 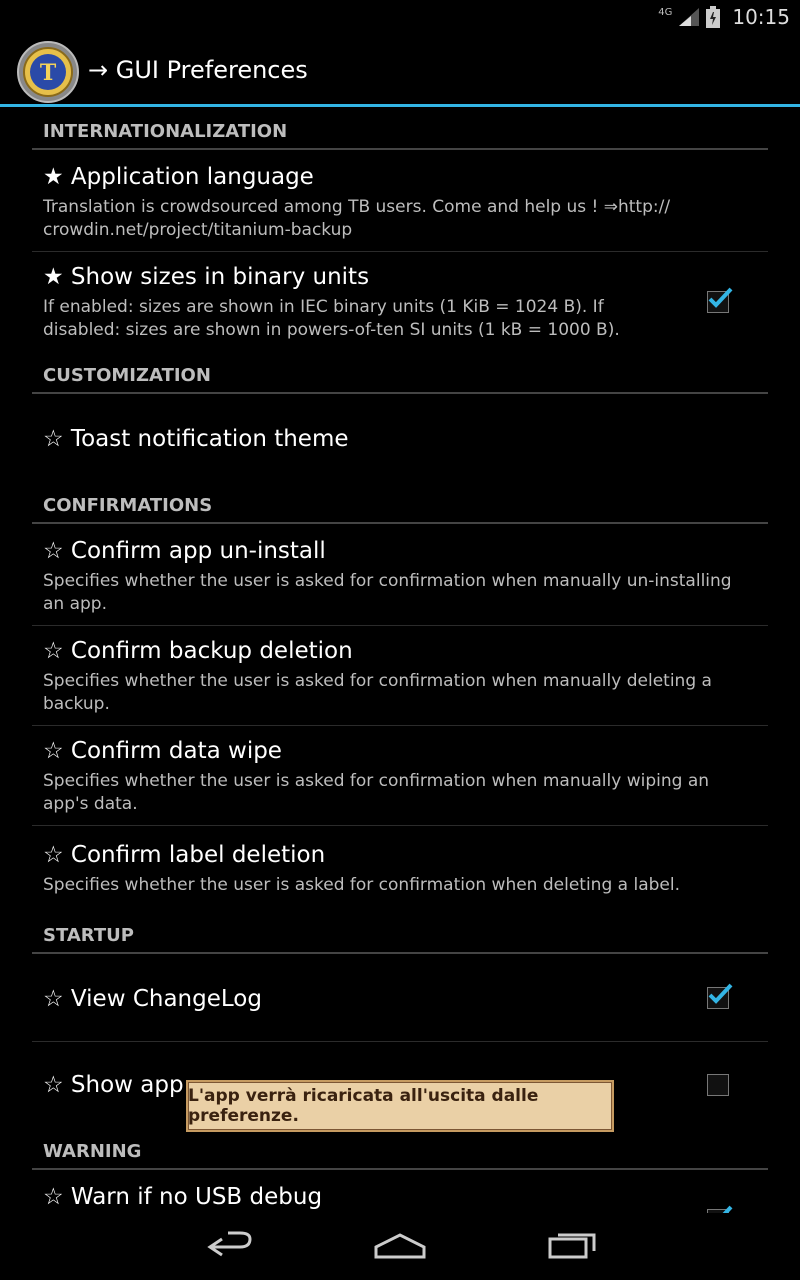 What do you see at coordinates (198, 70) in the screenshot?
I see `page-title: → GUI Preferences` at bounding box center [198, 70].